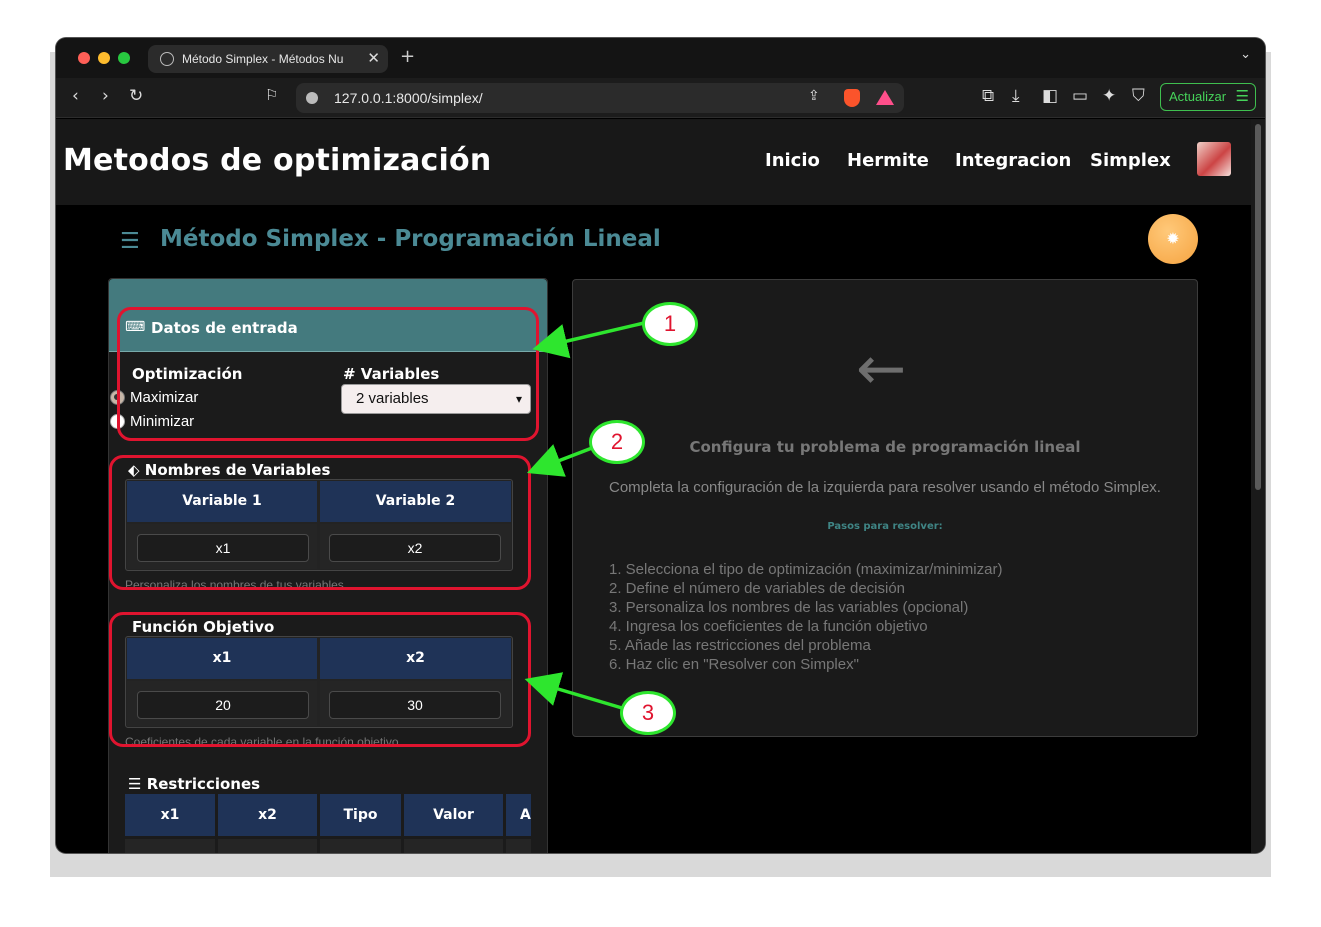 The height and width of the screenshot is (927, 1321). I want to click on annotation-label-1: 1, so click(670, 324).